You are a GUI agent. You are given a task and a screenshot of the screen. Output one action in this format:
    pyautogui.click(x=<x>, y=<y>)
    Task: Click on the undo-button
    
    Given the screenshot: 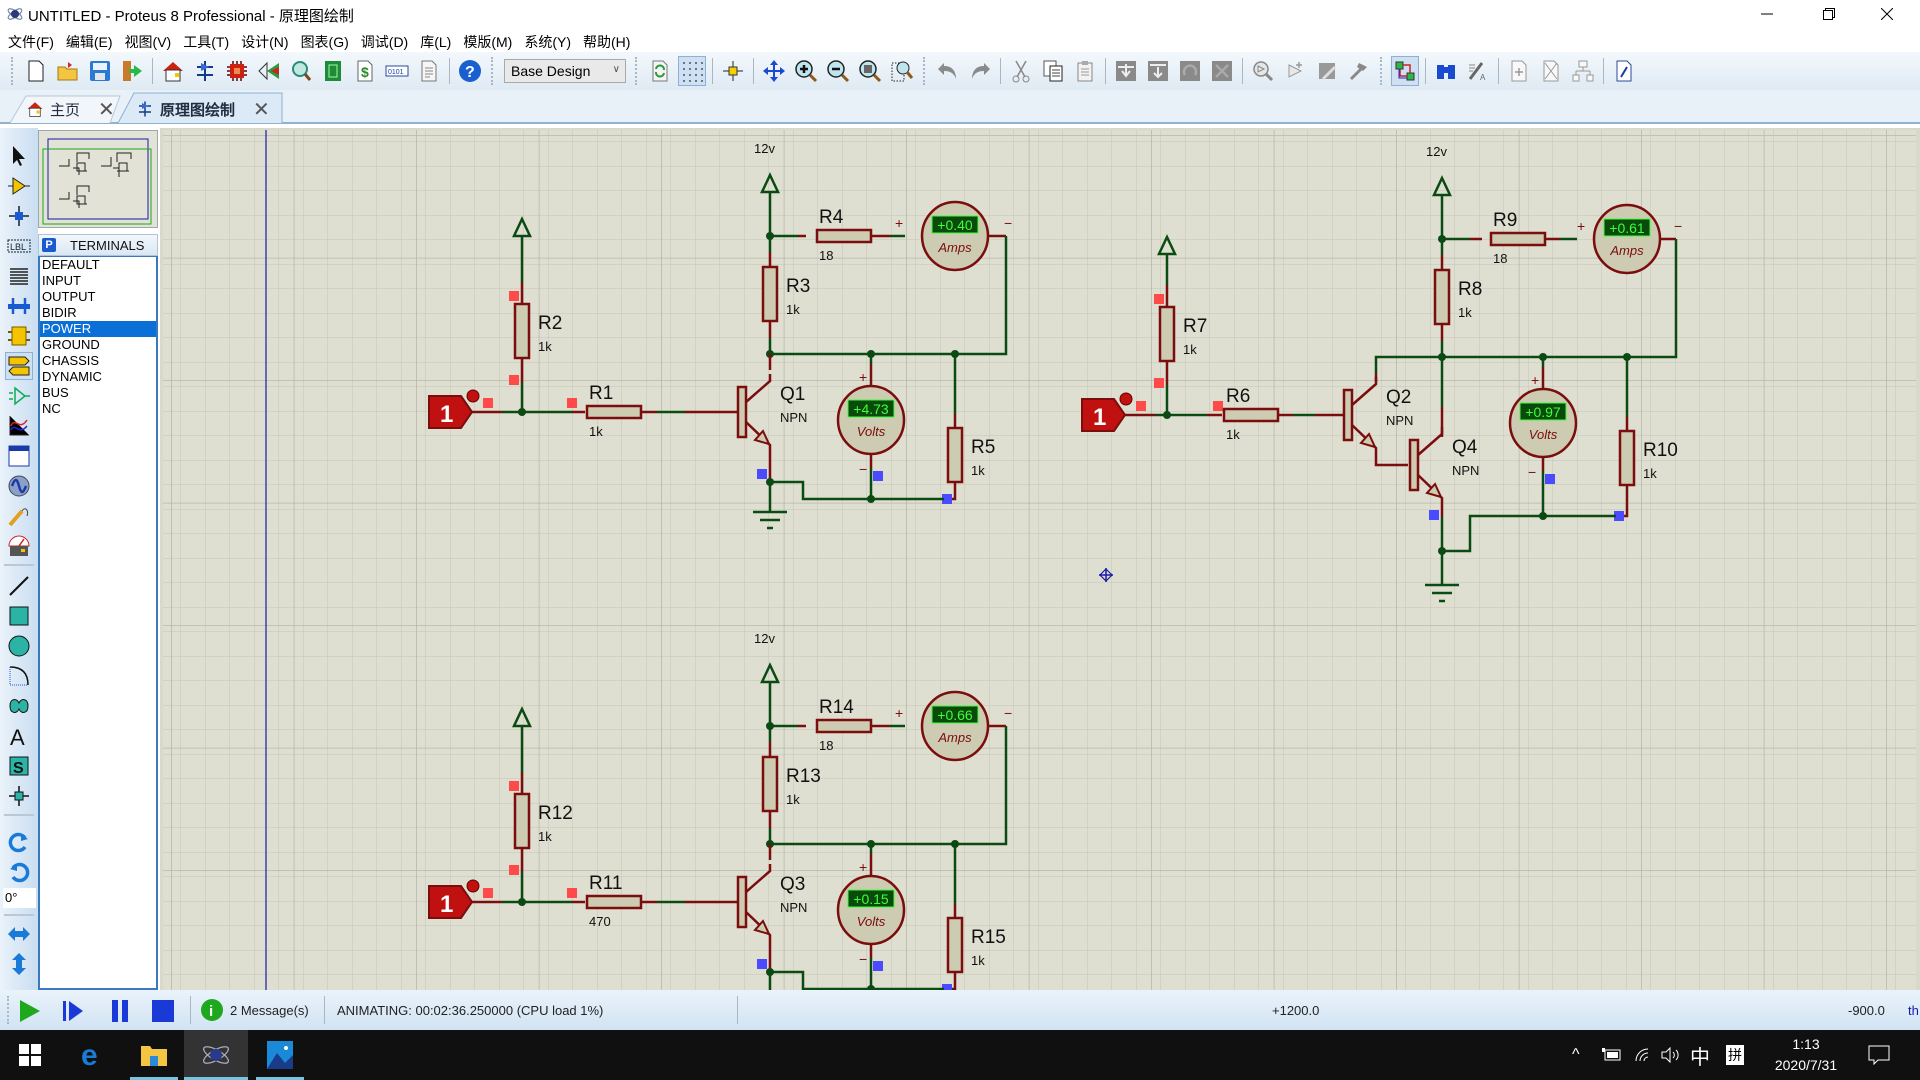 What is the action you would take?
    pyautogui.click(x=948, y=71)
    